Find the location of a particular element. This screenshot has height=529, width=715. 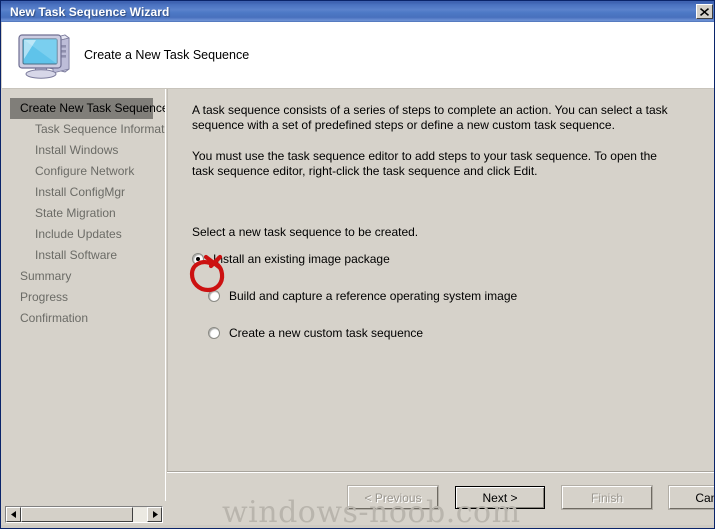

scroll-right-button is located at coordinates (154, 514).